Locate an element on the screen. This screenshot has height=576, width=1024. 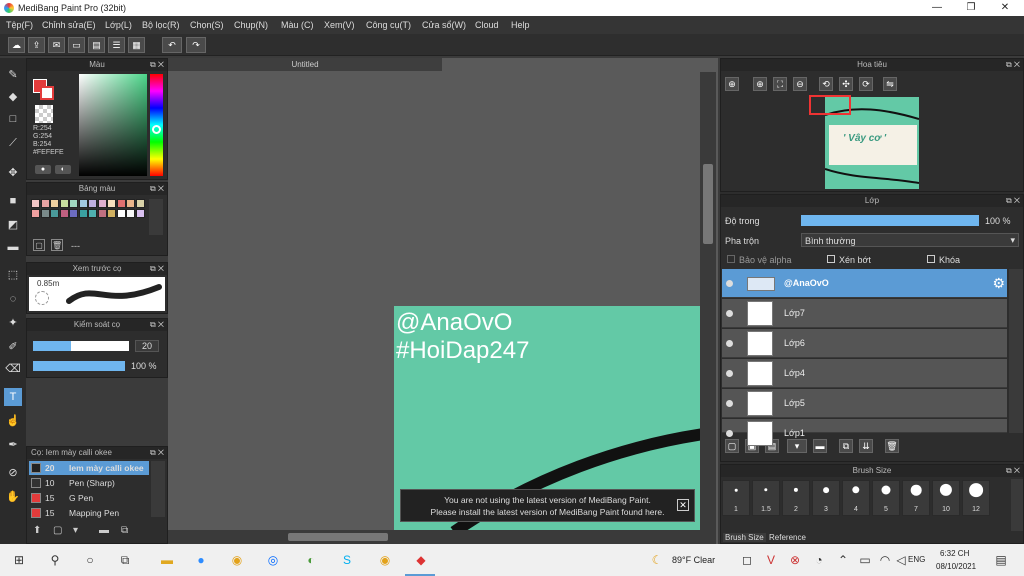
brush-size-scrollbar is located at coordinates (1017, 505).